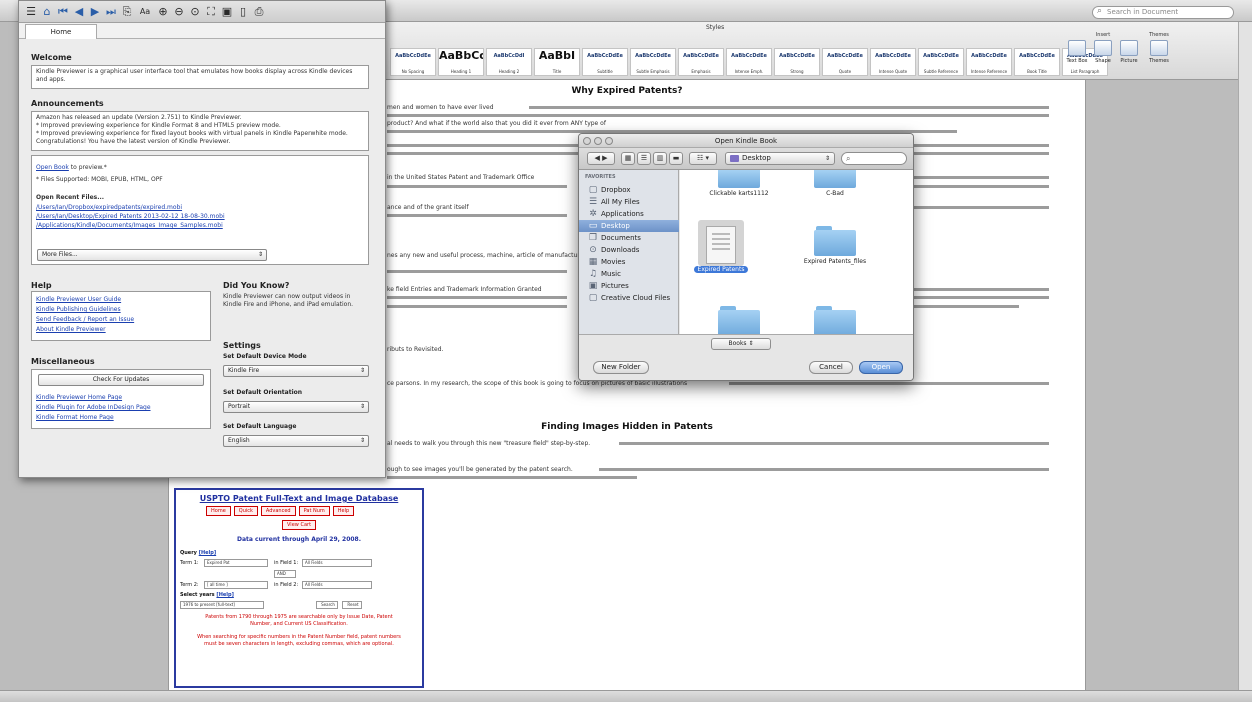 Image resolution: width=1252 pixels, height=702 pixels. What do you see at coordinates (413, 62) in the screenshot?
I see `style-tile: AaBbCcDdEe No Spacing` at bounding box center [413, 62].